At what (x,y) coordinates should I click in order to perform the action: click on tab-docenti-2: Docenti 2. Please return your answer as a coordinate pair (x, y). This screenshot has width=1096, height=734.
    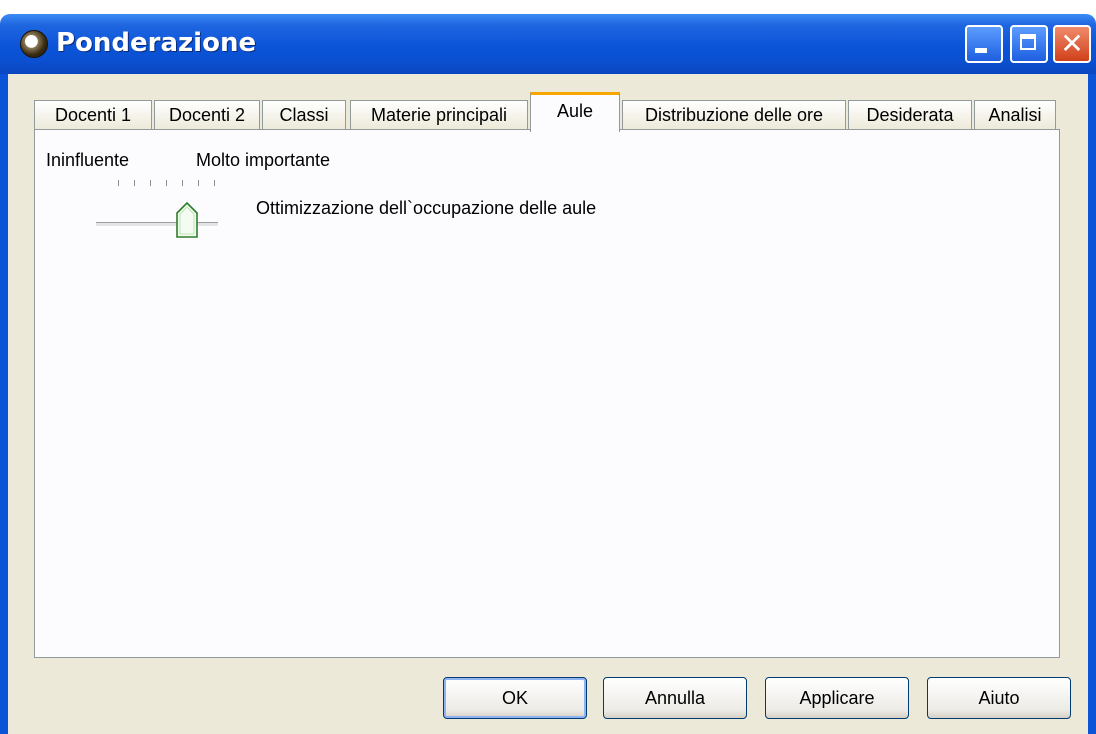
    Looking at the image, I should click on (207, 115).